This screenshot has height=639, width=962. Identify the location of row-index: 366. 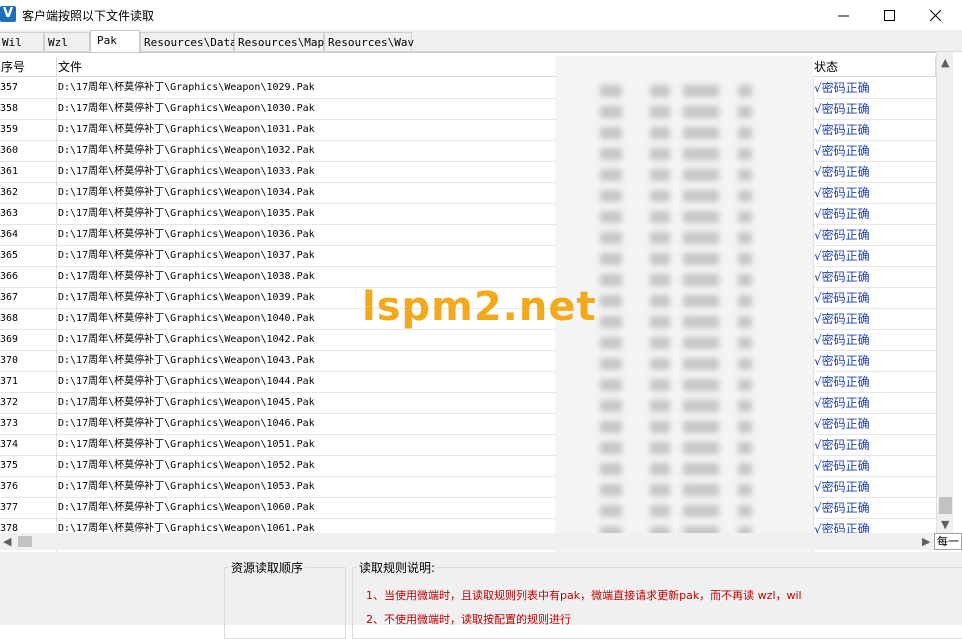
(9, 276).